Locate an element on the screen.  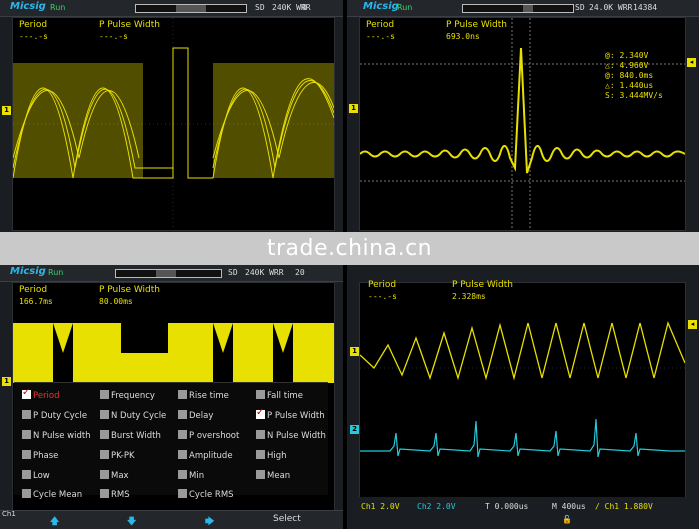
menu-item-phase: Phase is located at coordinates (40, 455).